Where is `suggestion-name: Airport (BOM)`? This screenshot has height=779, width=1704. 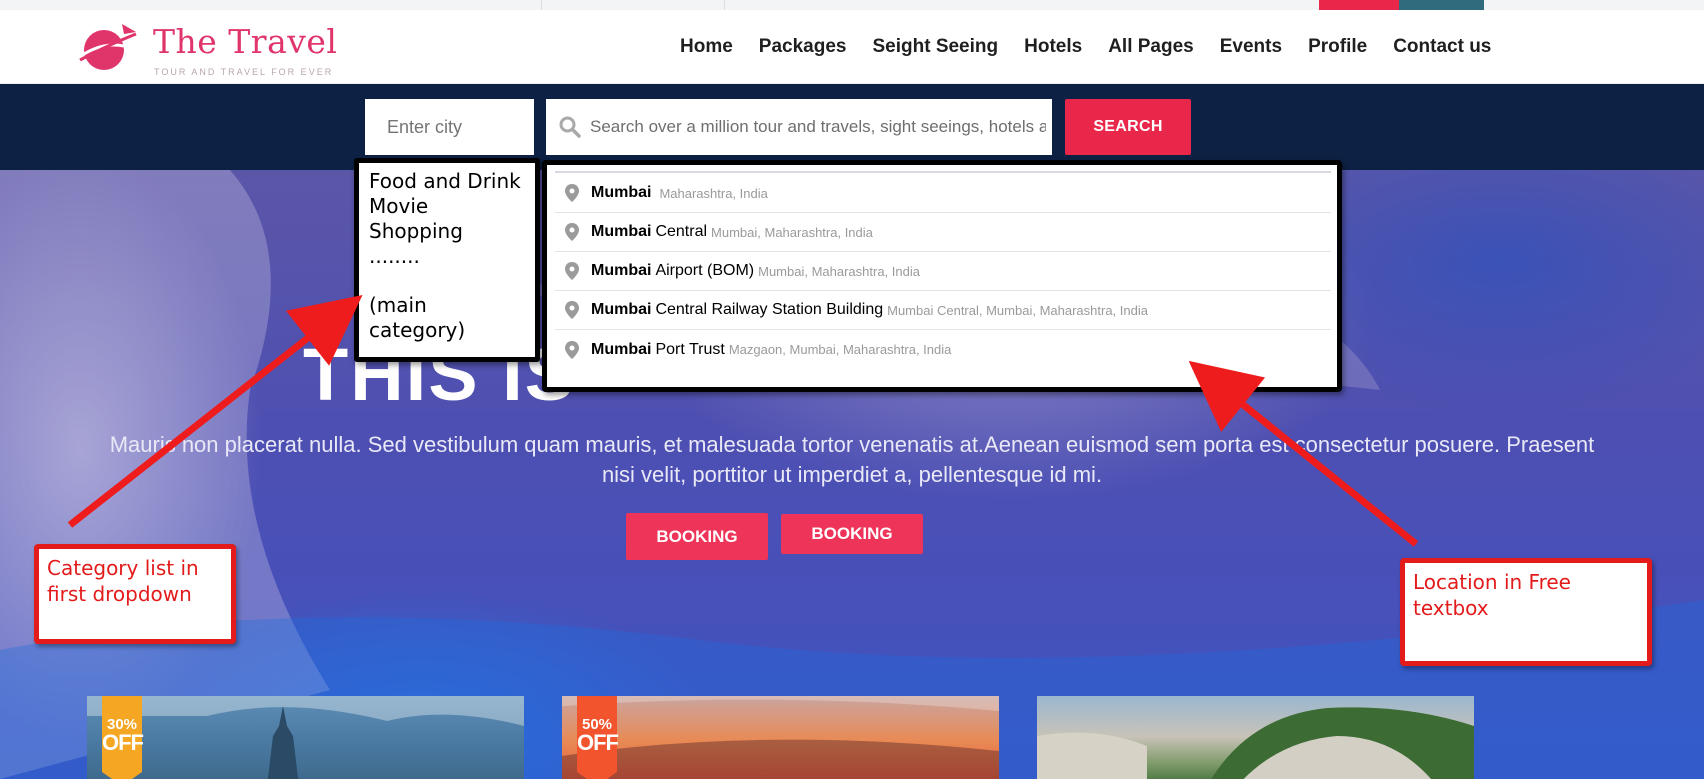
suggestion-name: Airport (BOM) is located at coordinates (705, 270).